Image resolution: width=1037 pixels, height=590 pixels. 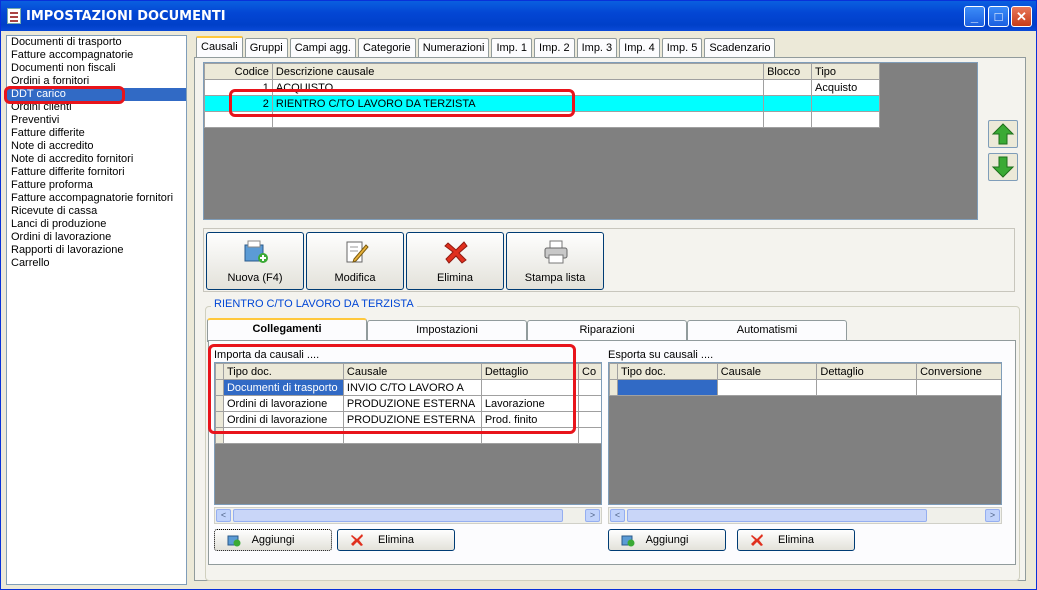 What do you see at coordinates (597, 47) in the screenshot?
I see `tab-item: Imp. 3` at bounding box center [597, 47].